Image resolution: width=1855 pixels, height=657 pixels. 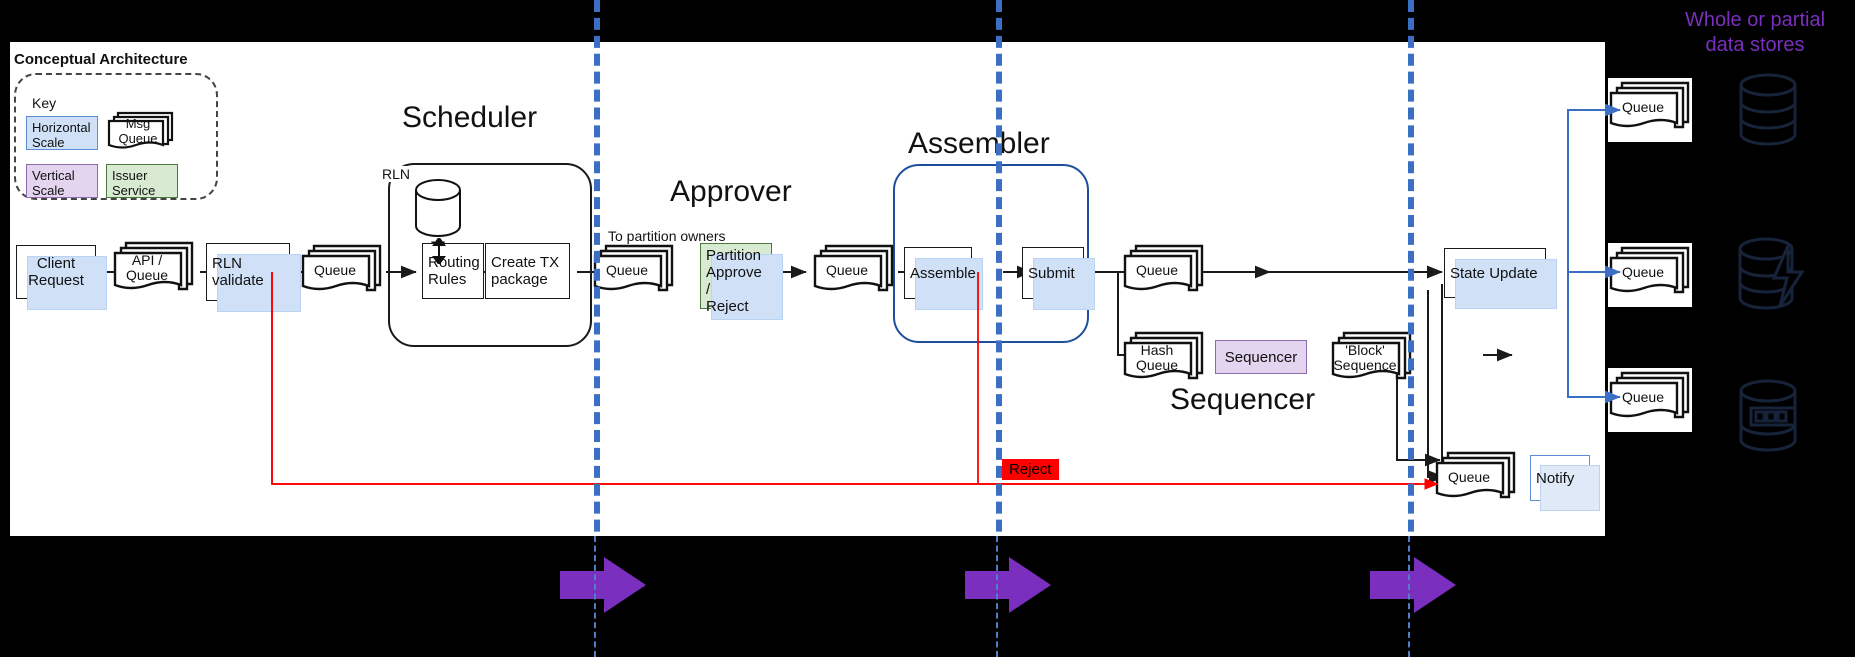 I want to click on node-queue-partition: Queue, so click(x=635, y=272).